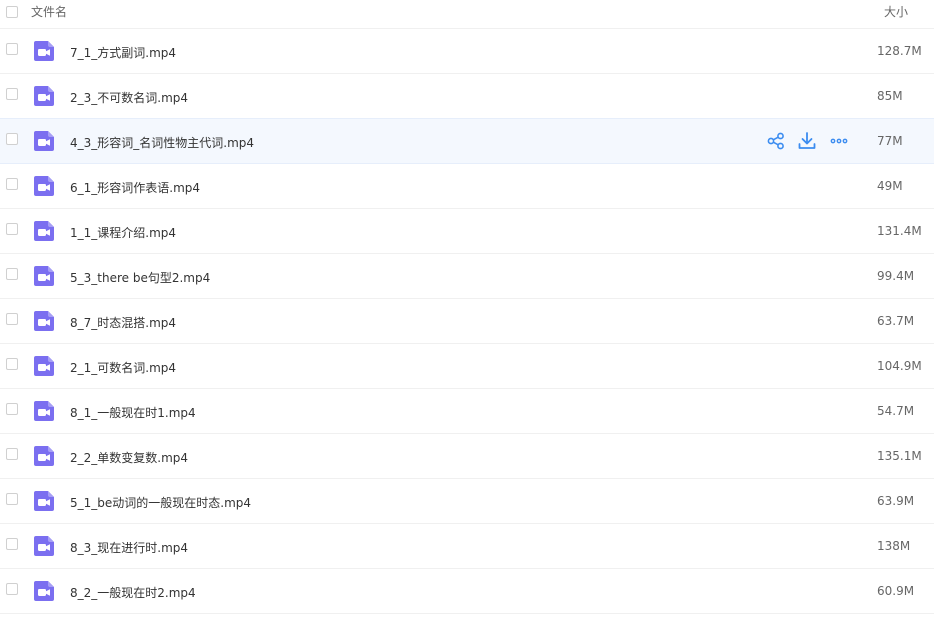 The width and height of the screenshot is (934, 640). I want to click on file-name: 8_7_时态混搭.mp4, so click(123, 322).